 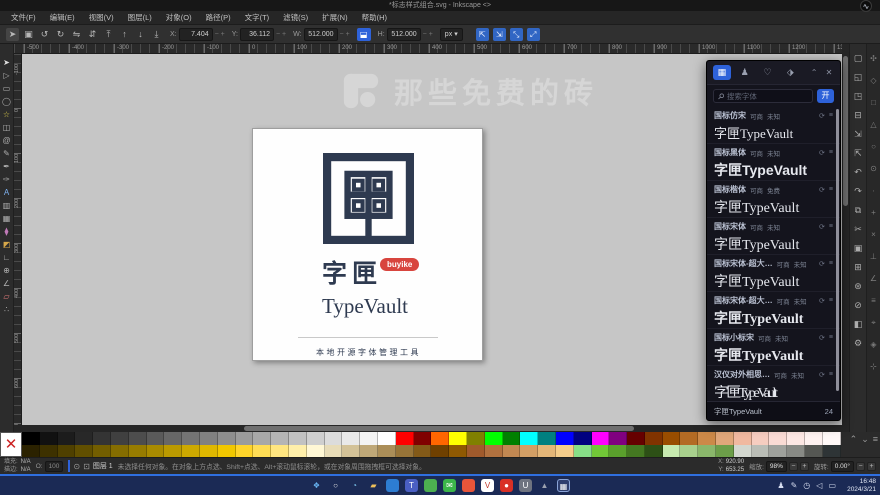 What do you see at coordinates (858, 306) in the screenshot?
I see `ungroup-icon: ⊘` at bounding box center [858, 306].